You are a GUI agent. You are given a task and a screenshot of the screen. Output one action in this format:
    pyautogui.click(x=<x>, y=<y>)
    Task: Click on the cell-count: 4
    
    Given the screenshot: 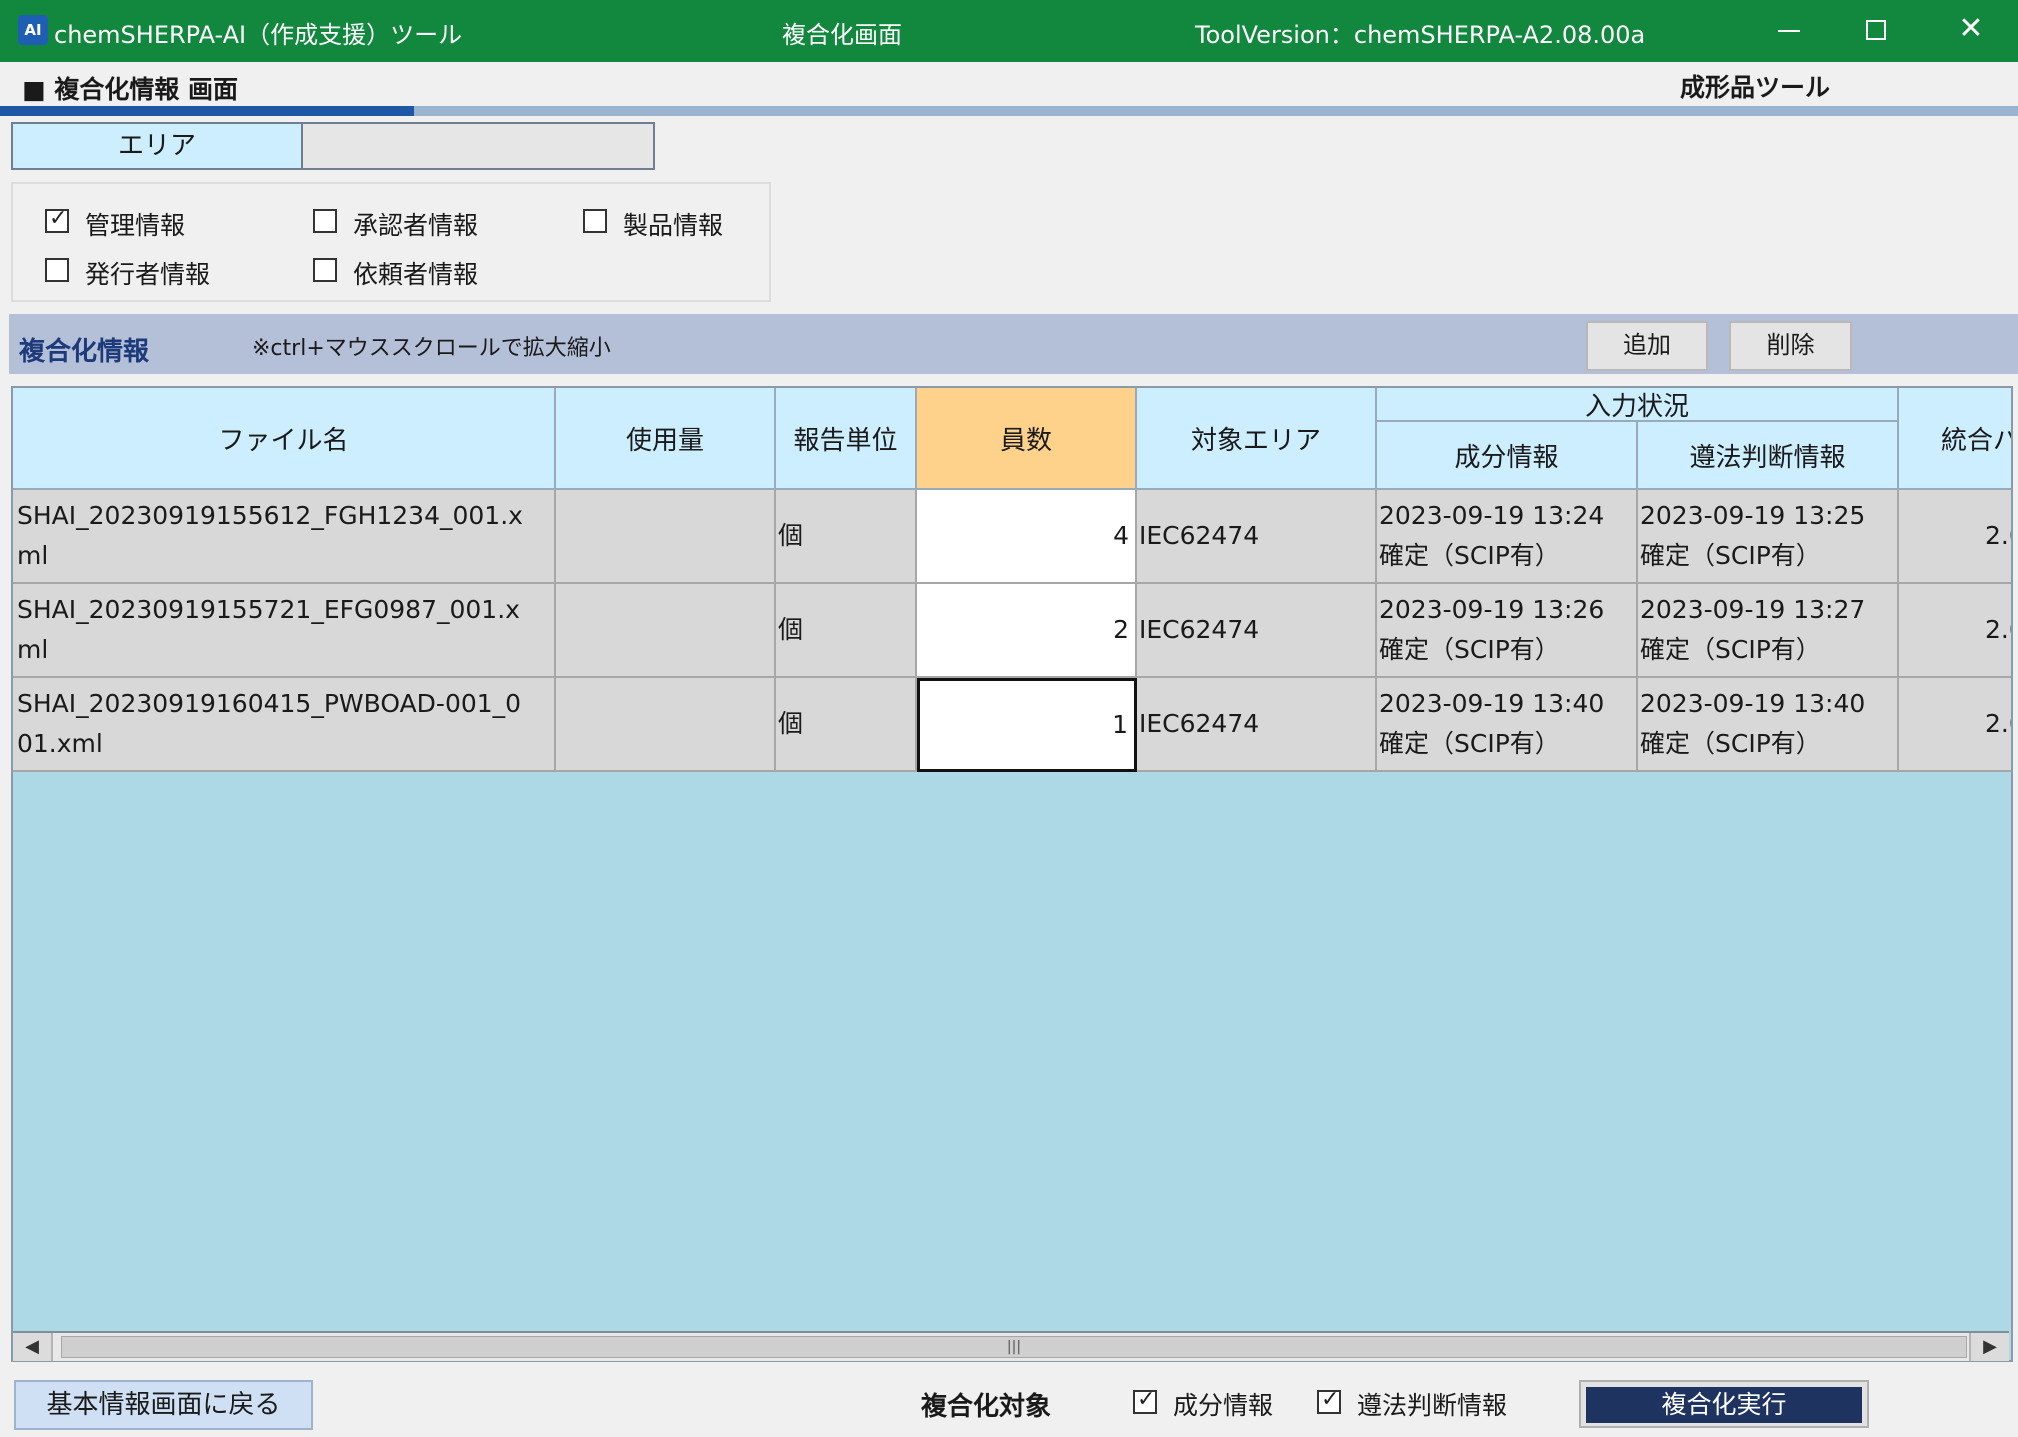 What is the action you would take?
    pyautogui.click(x=1027, y=537)
    